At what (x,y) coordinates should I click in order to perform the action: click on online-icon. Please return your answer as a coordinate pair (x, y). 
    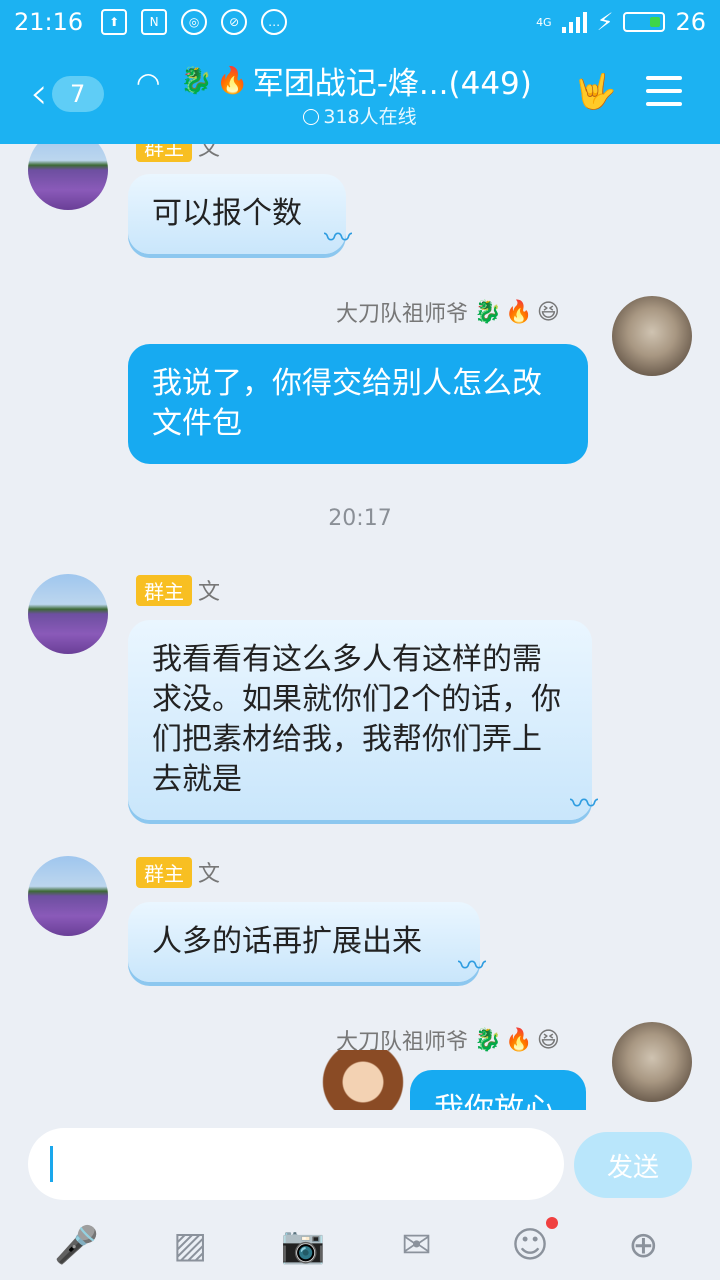
    Looking at the image, I should click on (311, 117).